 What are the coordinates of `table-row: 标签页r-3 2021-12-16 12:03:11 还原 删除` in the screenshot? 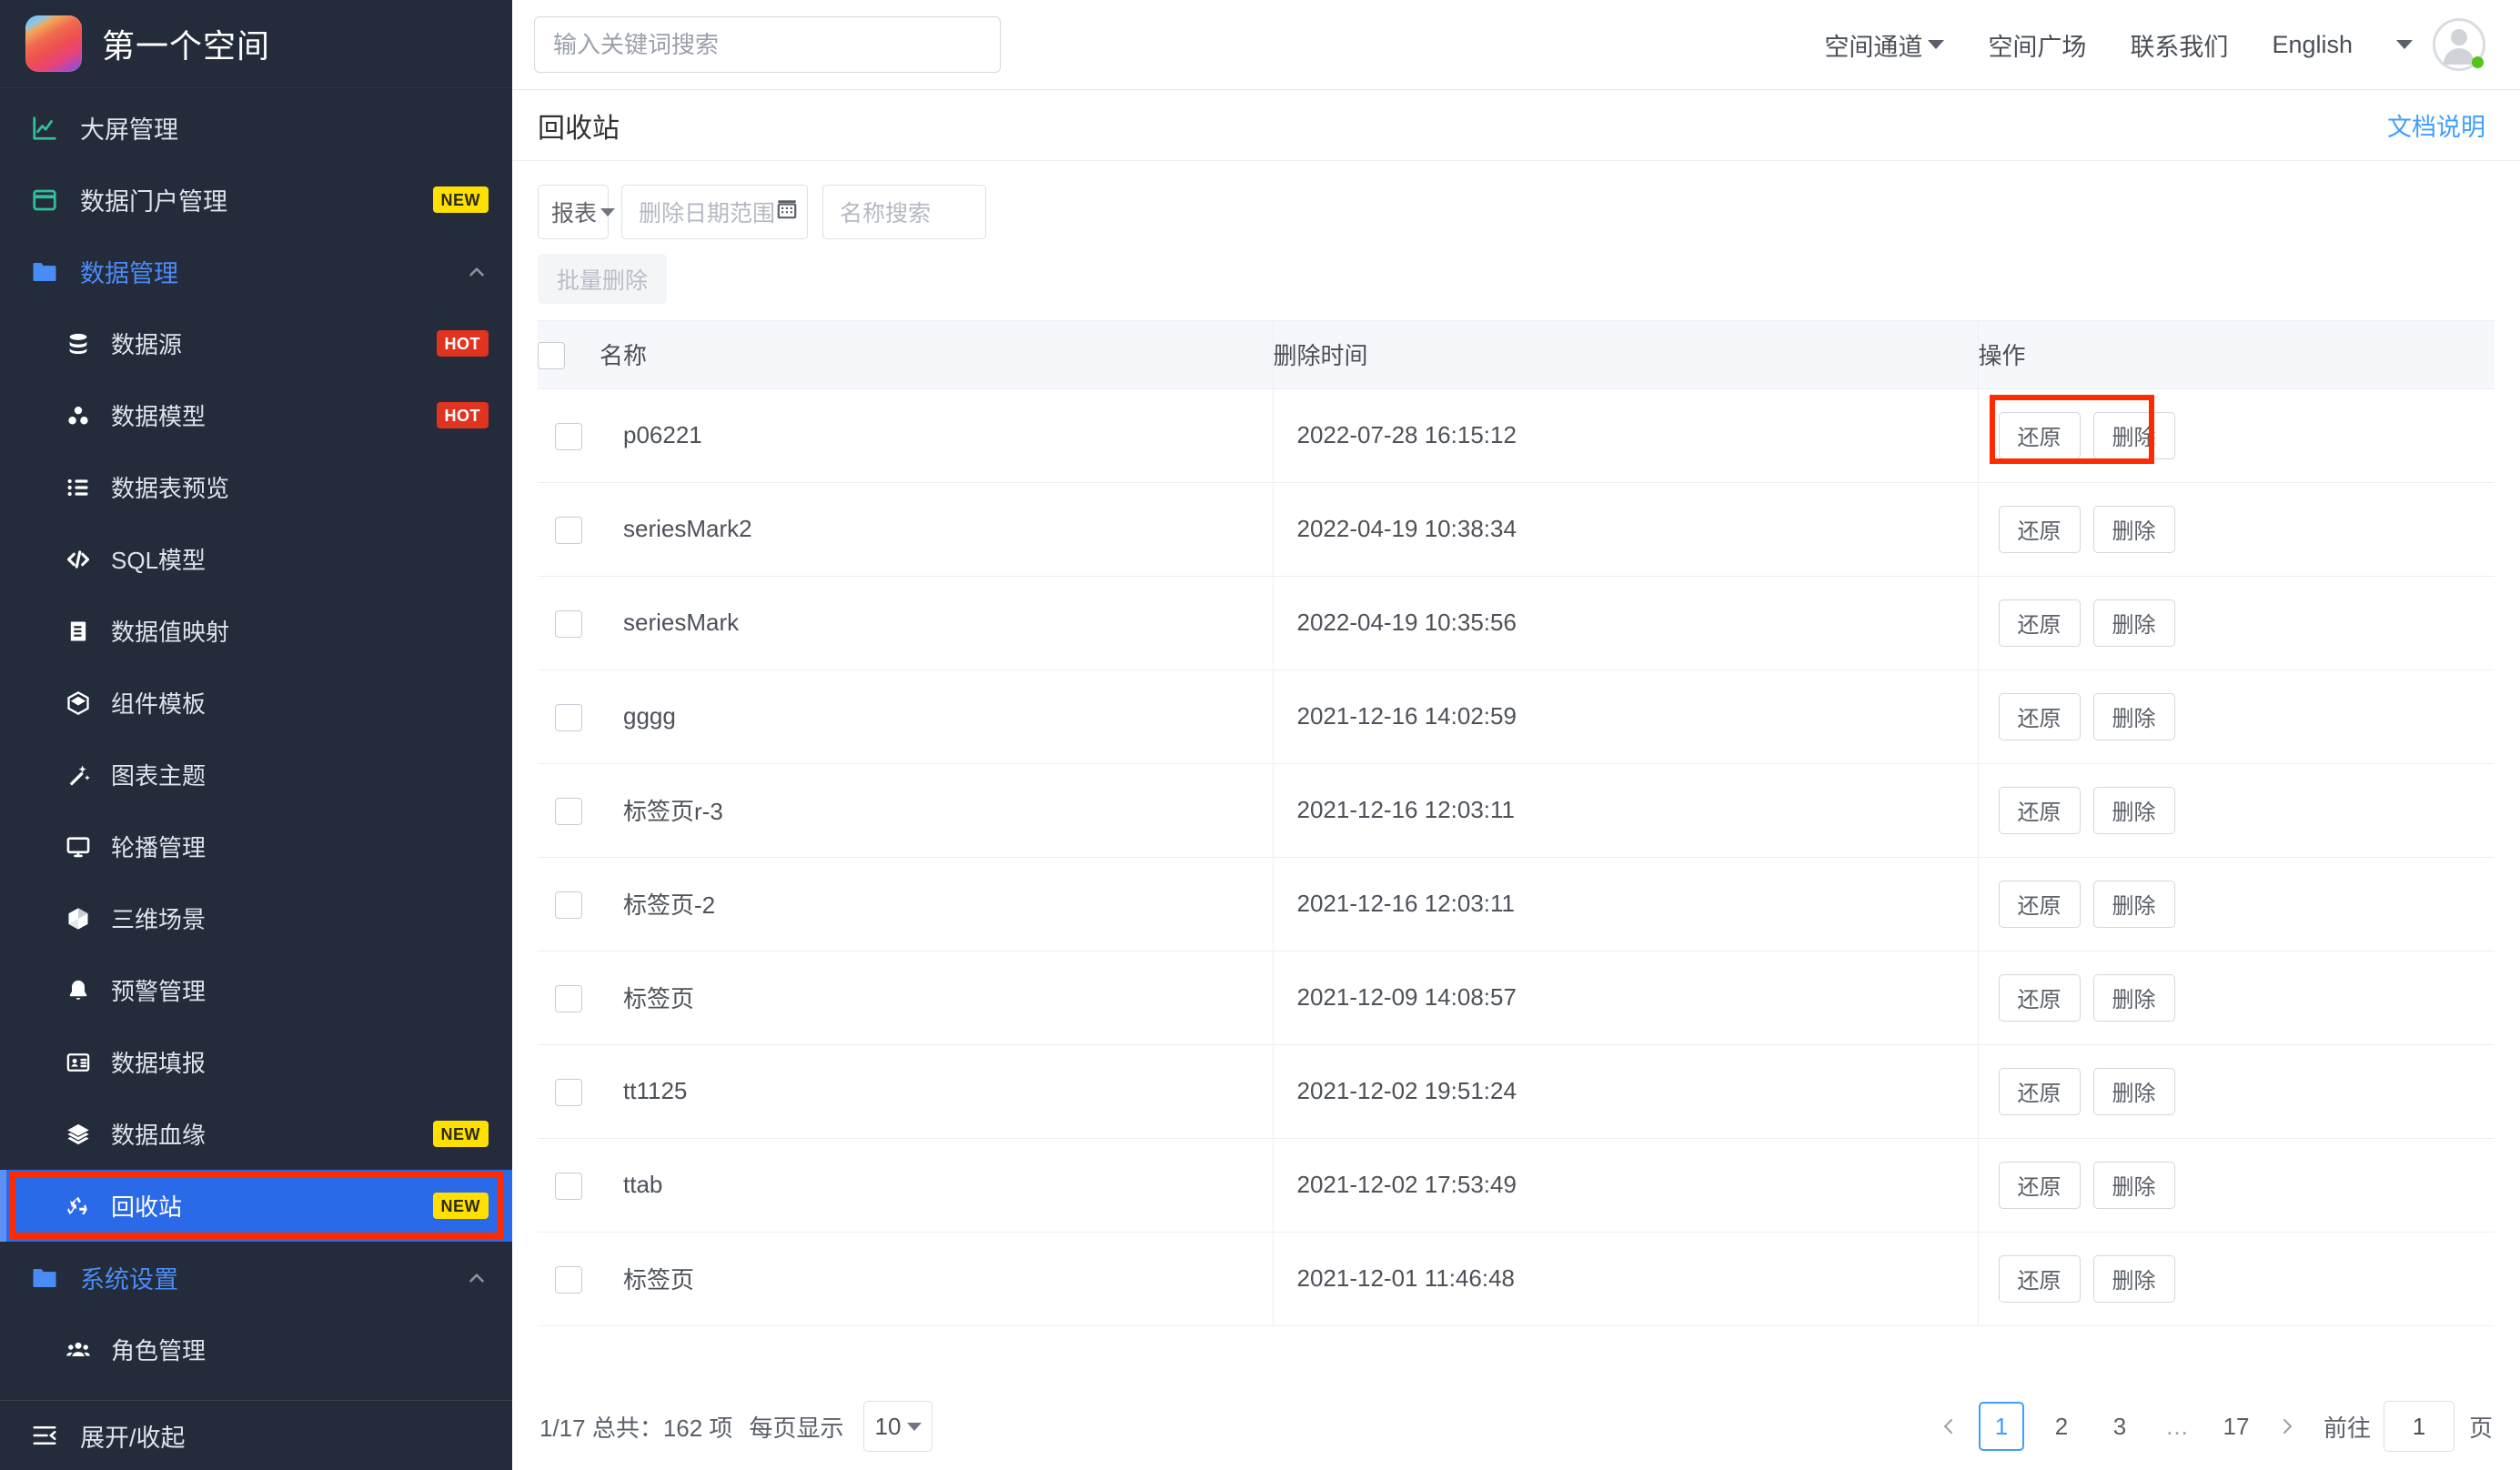 It's located at (1517, 810).